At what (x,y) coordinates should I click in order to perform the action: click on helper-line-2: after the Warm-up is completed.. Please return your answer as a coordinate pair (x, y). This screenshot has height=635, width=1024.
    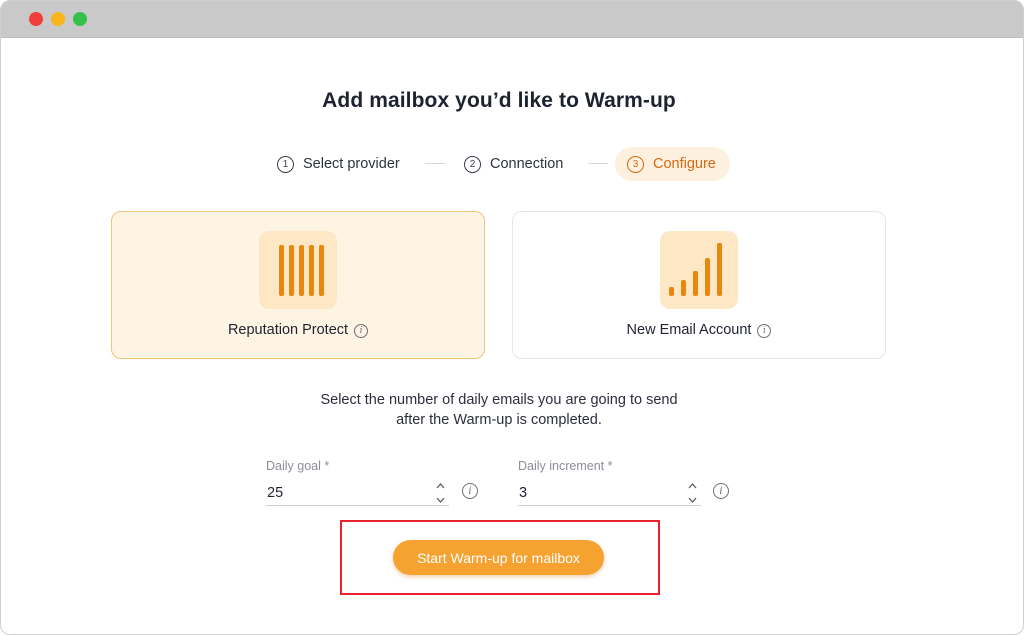
    Looking at the image, I should click on (499, 420).